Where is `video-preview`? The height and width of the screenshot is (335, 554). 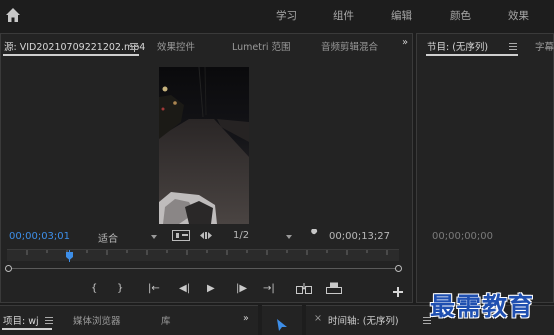
video-preview is located at coordinates (204, 145).